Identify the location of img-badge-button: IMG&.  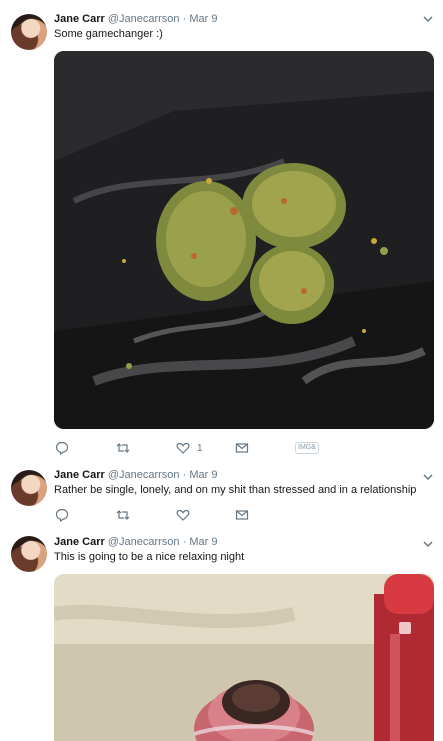
(307, 448).